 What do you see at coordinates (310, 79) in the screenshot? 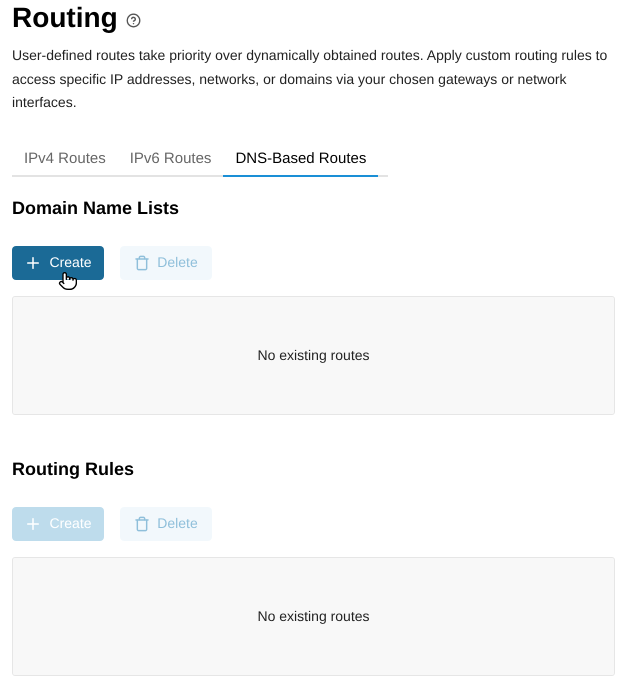
I see `description-text: User-defined routes take priority over dynamically obtained routes. Apply custom routing rules to access specific IP addresses, networks, or domains via your chosen gateways or network interfaces.` at bounding box center [310, 79].